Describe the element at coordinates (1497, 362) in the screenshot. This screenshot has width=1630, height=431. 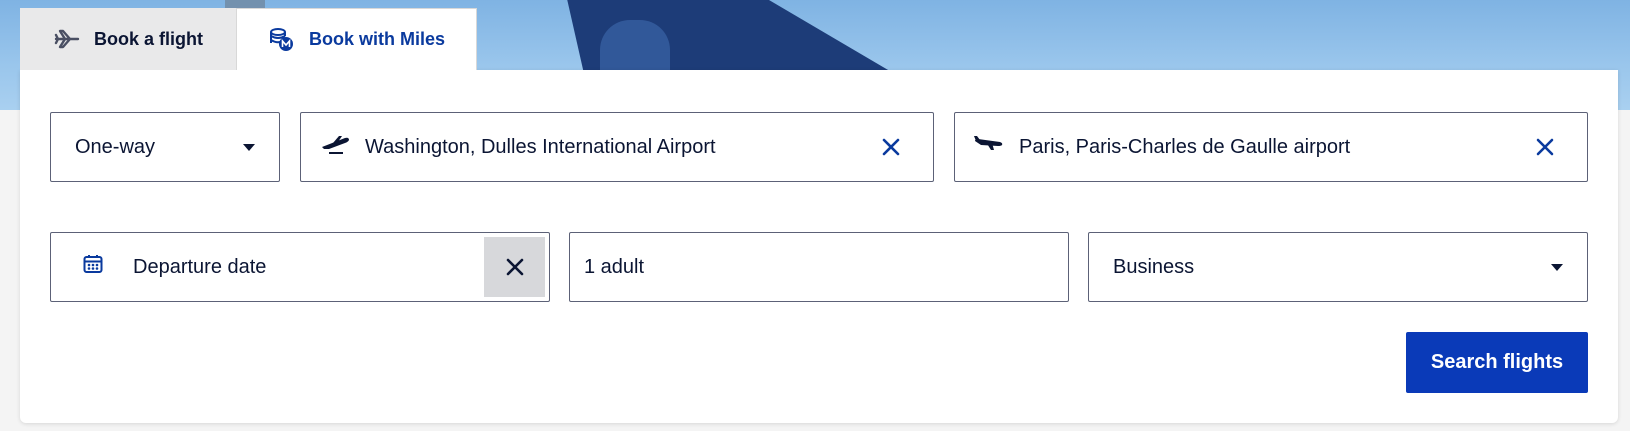
I see `search-flights-button: Search flights` at that location.